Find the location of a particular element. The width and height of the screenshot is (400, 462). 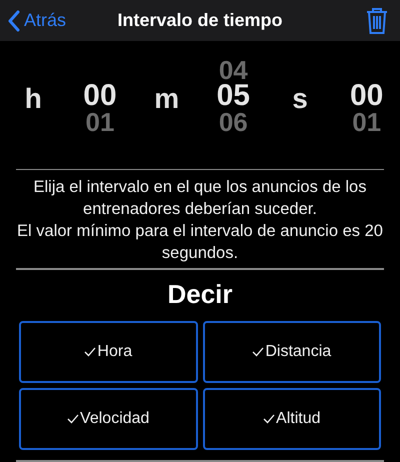

picker-value: 04 is located at coordinates (233, 70).